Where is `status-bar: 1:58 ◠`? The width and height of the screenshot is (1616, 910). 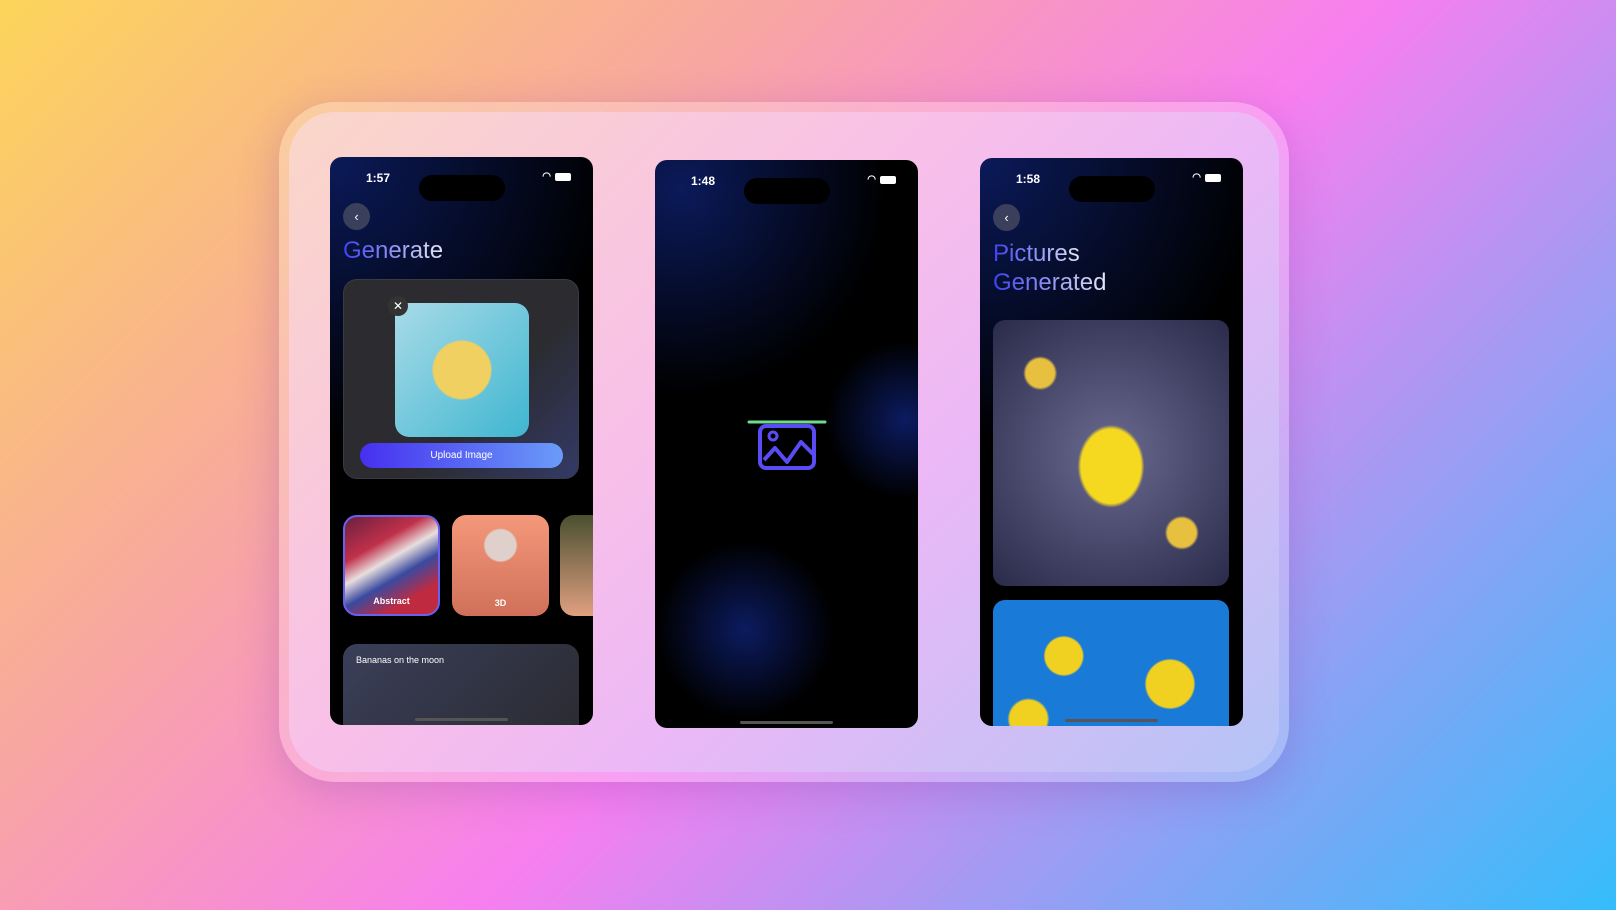 status-bar: 1:58 ◠ is located at coordinates (1111, 186).